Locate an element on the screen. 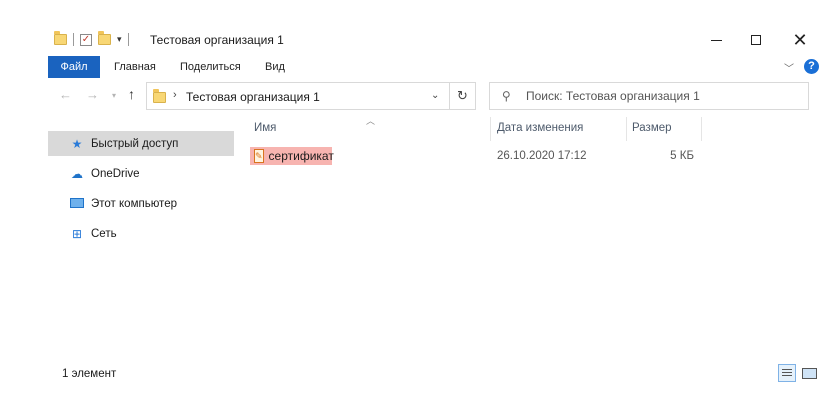 The width and height of the screenshot is (836, 402). back-arrow-icon: ← is located at coordinates (65, 94).